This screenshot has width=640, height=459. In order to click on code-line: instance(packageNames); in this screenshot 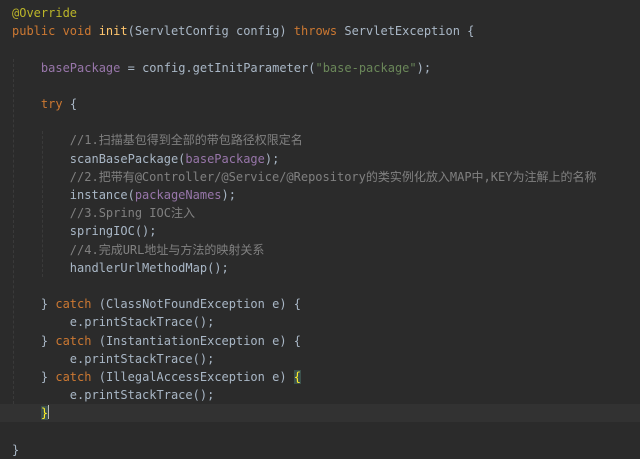, I will do `click(320, 195)`.